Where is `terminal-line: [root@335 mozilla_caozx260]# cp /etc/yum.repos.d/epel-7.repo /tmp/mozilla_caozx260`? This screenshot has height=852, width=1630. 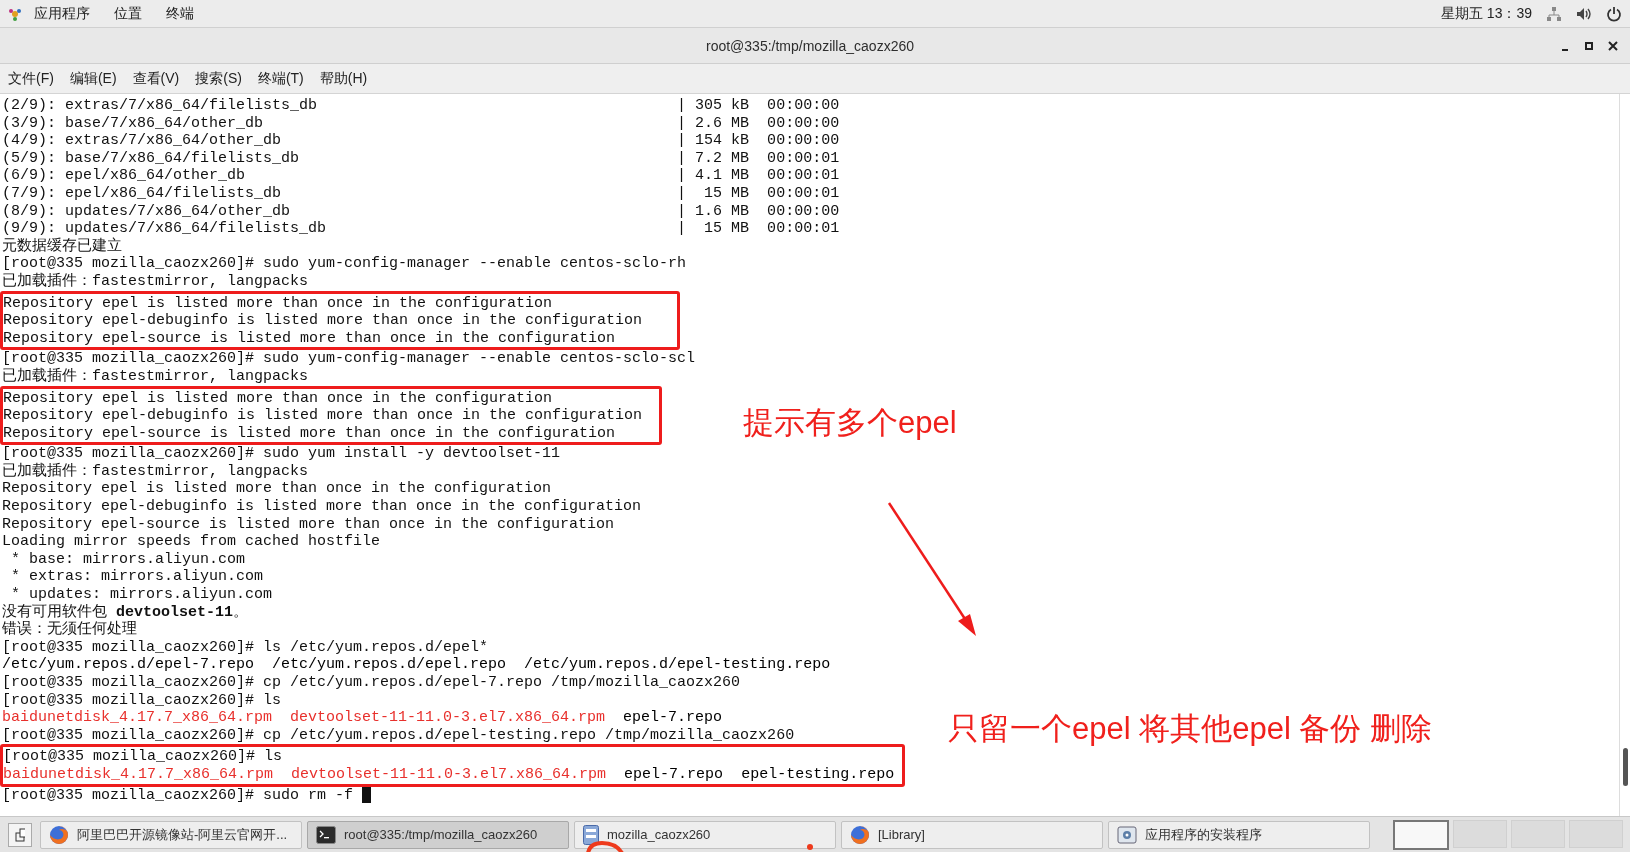
terminal-line: [root@335 mozilla_caozx260]# cp /etc/yum.repos.d/epel-7.repo /tmp/mozilla_caozx260 is located at coordinates (371, 683).